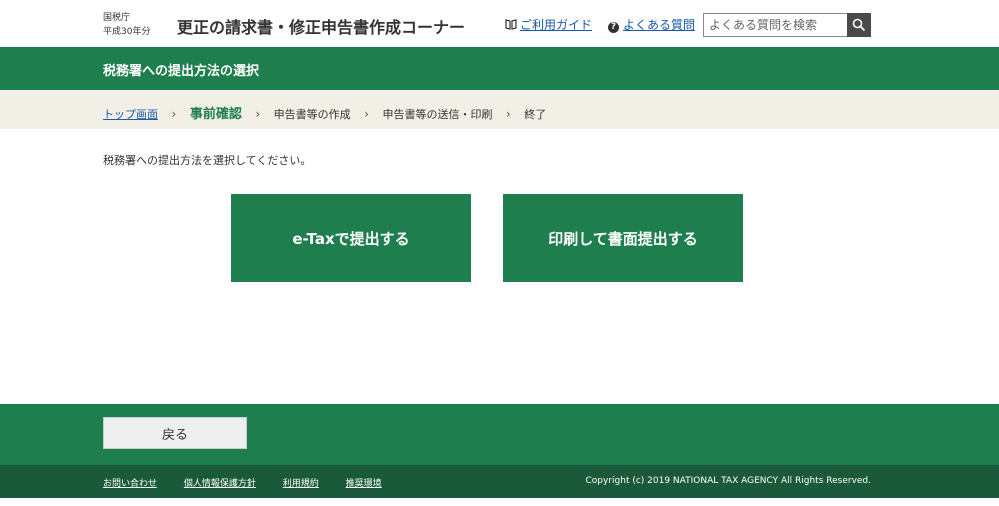 The width and height of the screenshot is (999, 506). I want to click on faq-search, so click(787, 25).